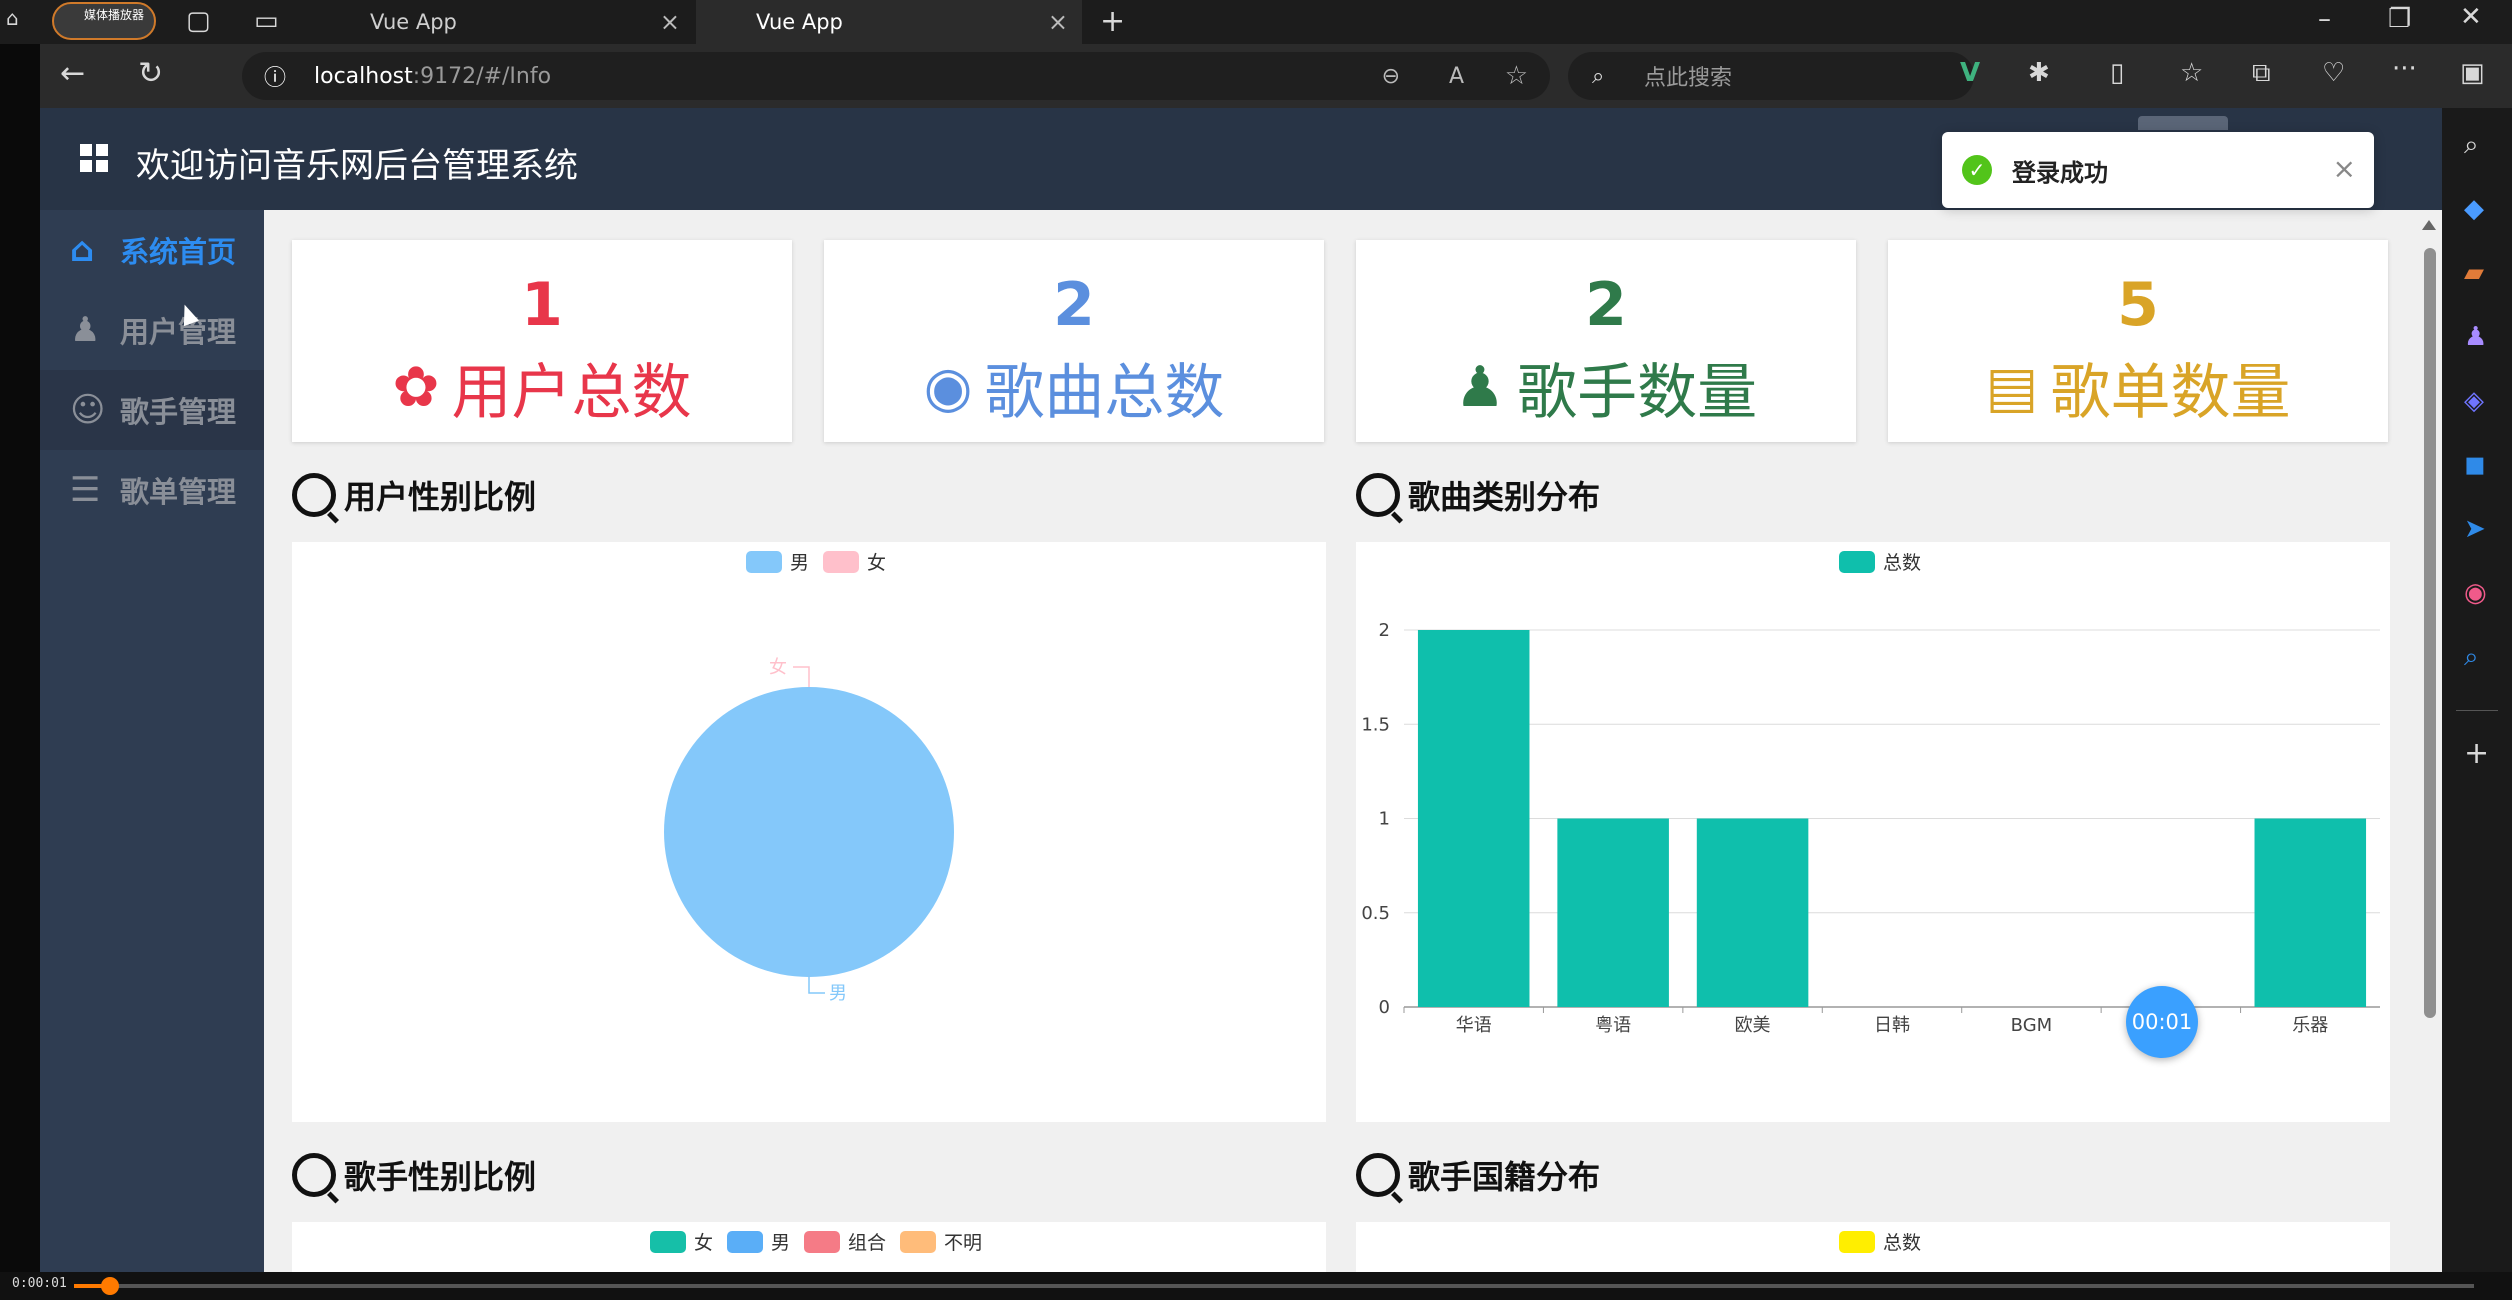 This screenshot has height=1300, width=2512. What do you see at coordinates (838, 993) in the screenshot?
I see `pie-label: 男` at bounding box center [838, 993].